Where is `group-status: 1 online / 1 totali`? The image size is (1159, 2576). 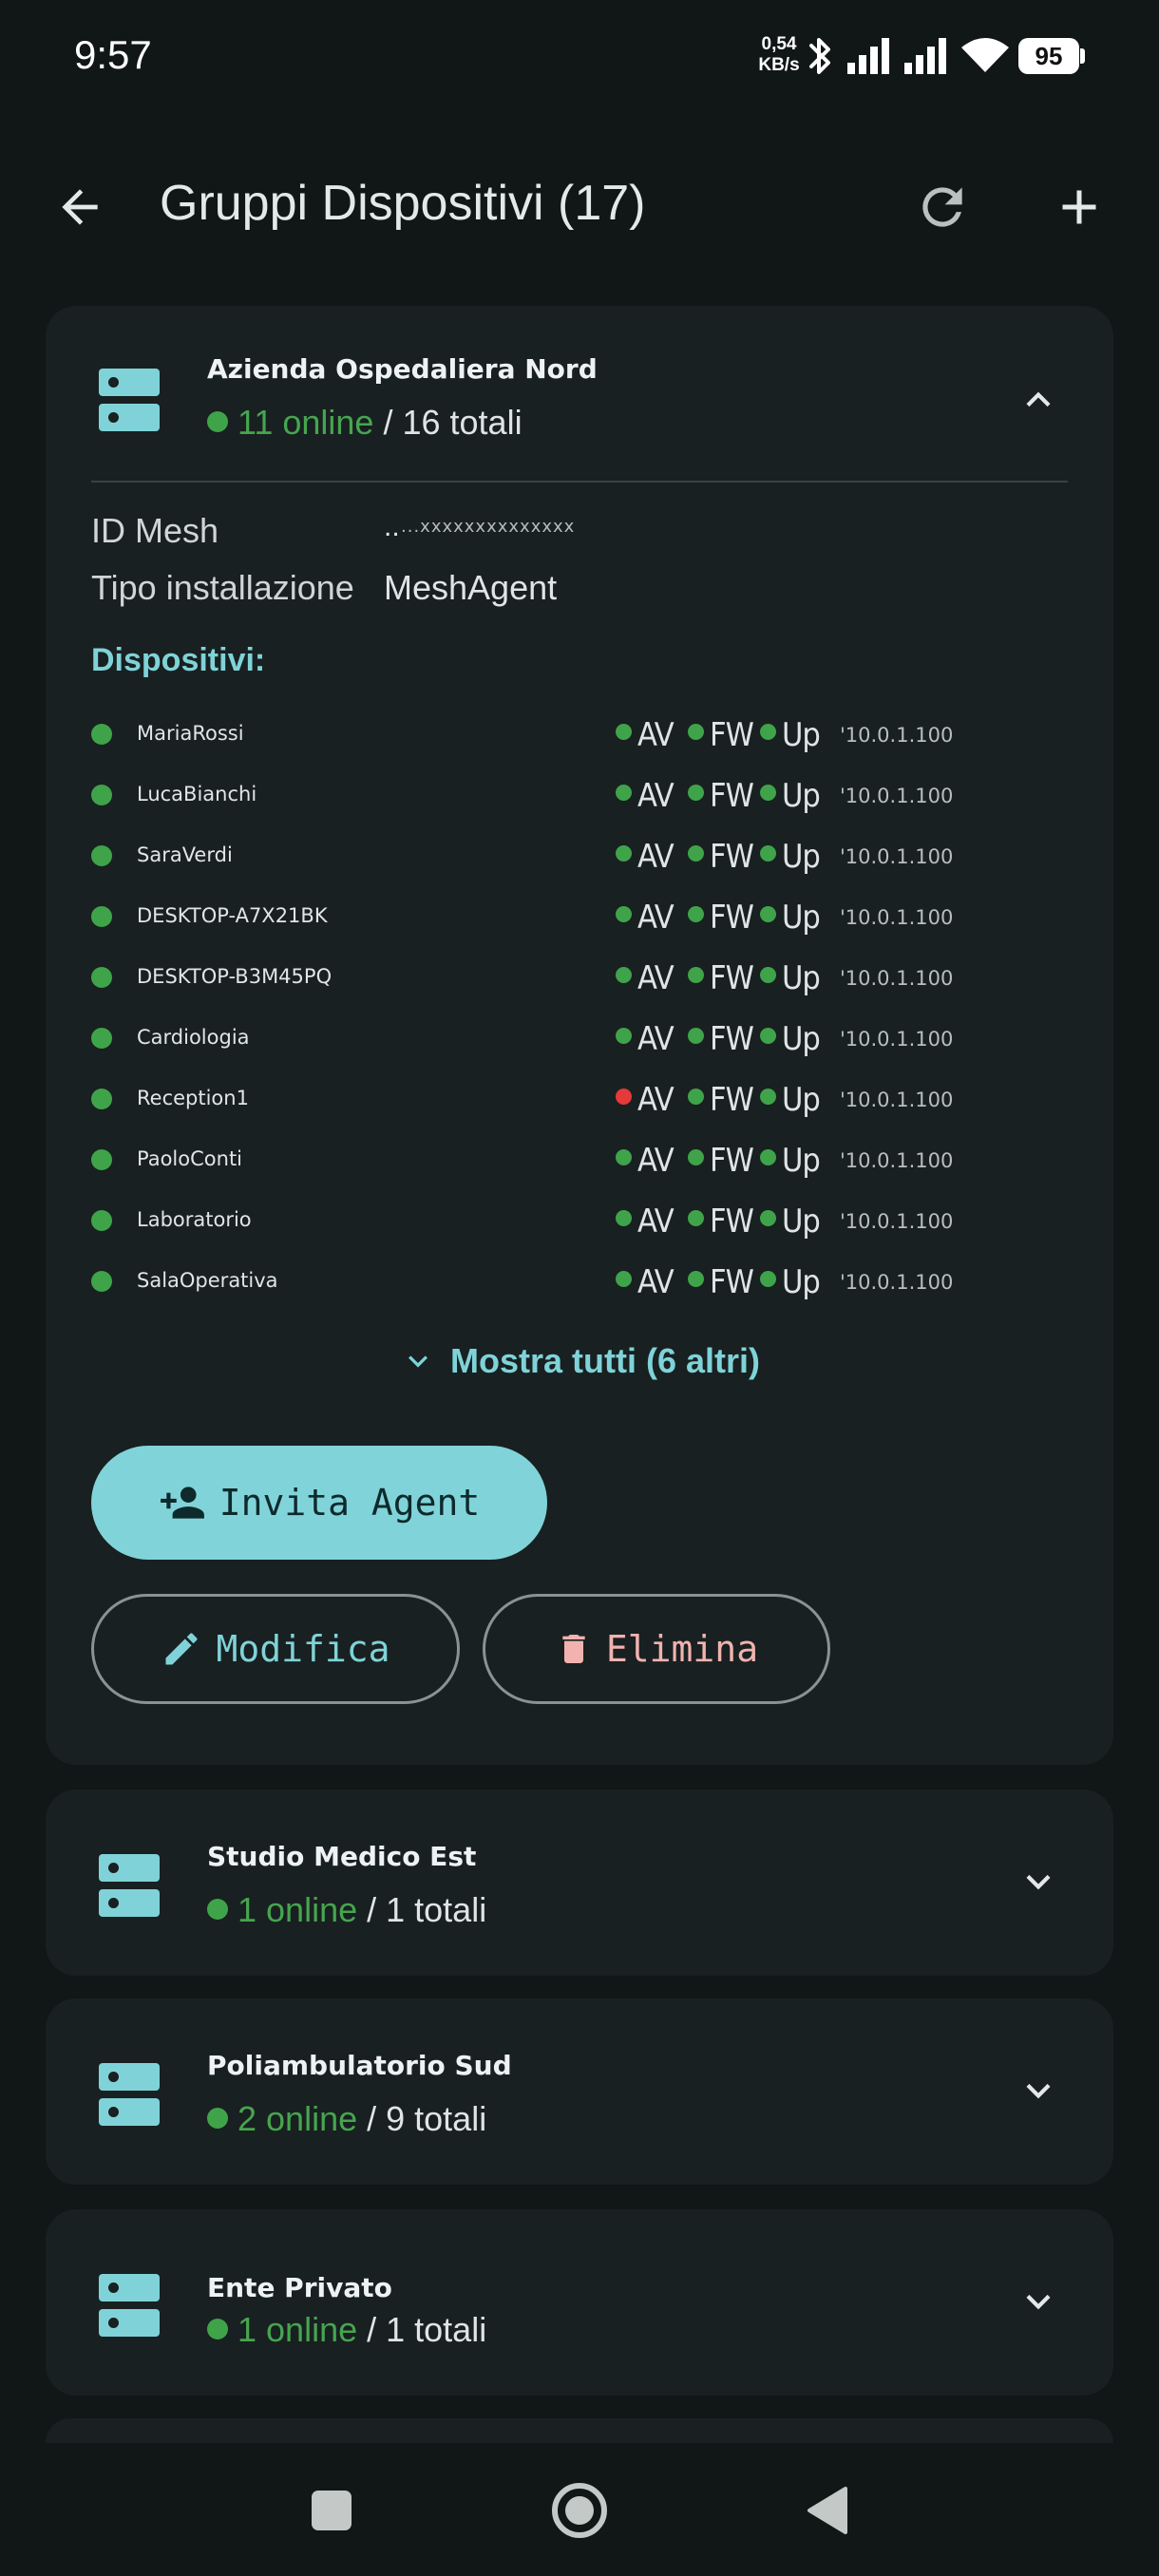 group-status: 1 online / 1 totali is located at coordinates (346, 2330).